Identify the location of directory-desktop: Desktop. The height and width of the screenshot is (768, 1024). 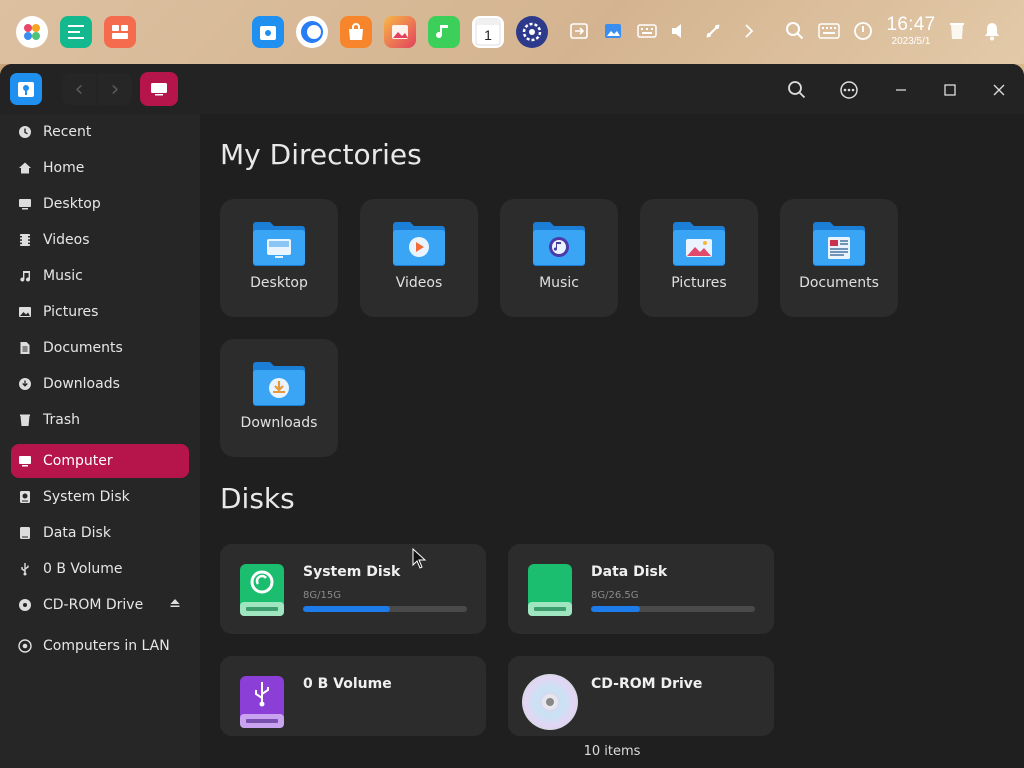
(279, 258).